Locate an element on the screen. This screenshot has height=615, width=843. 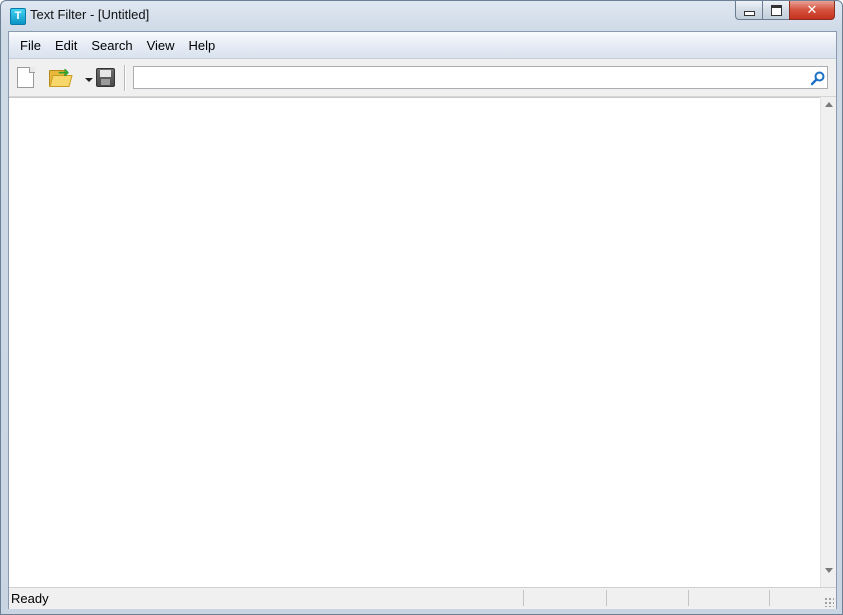
status-text: Ready is located at coordinates (30, 598).